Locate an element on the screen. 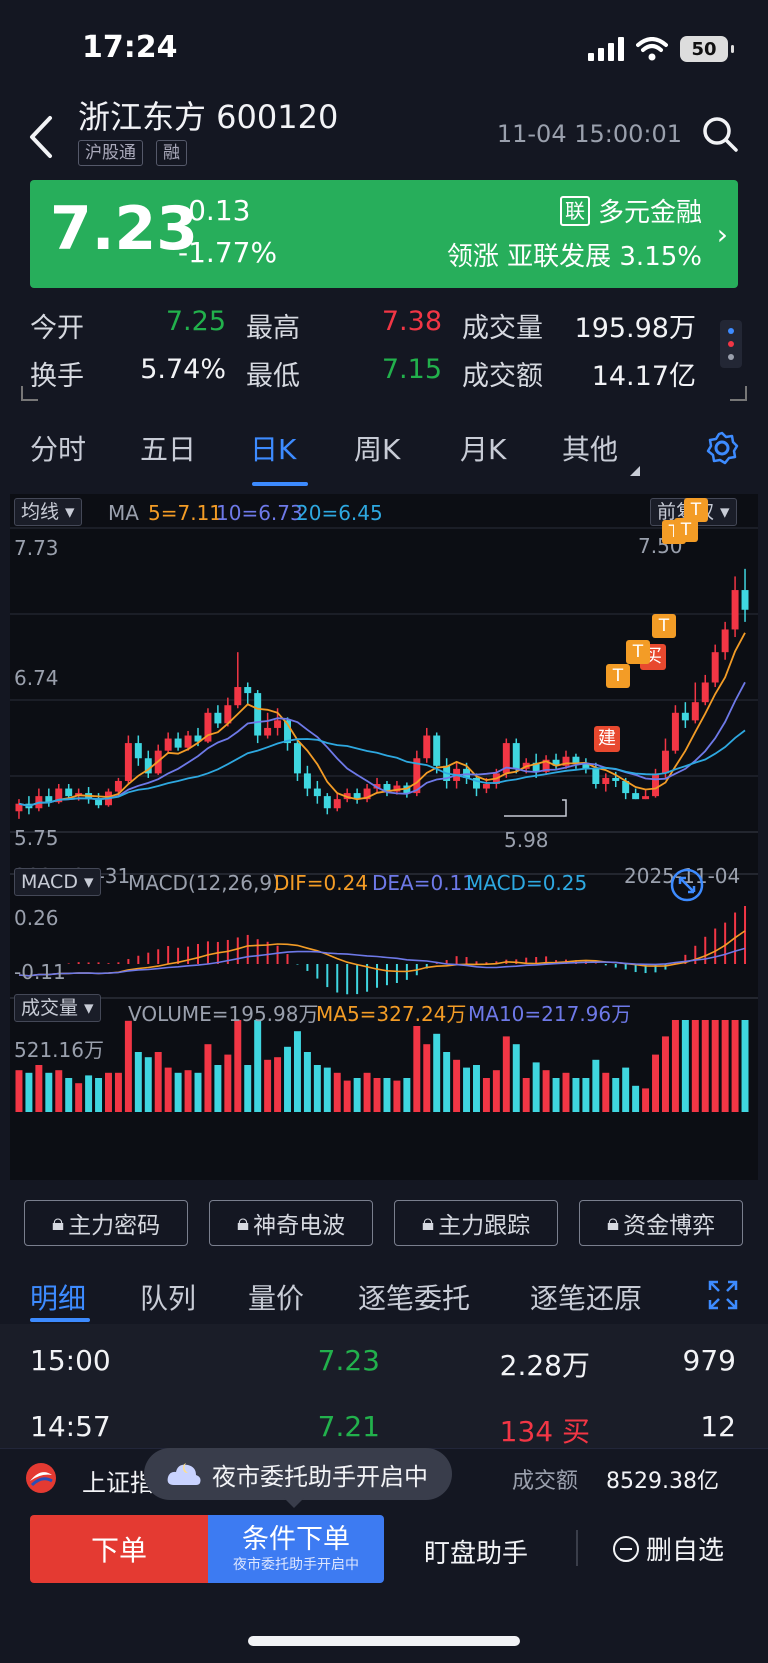  night-order-tooltip: 夜市委托助手开启中 is located at coordinates (298, 1474).